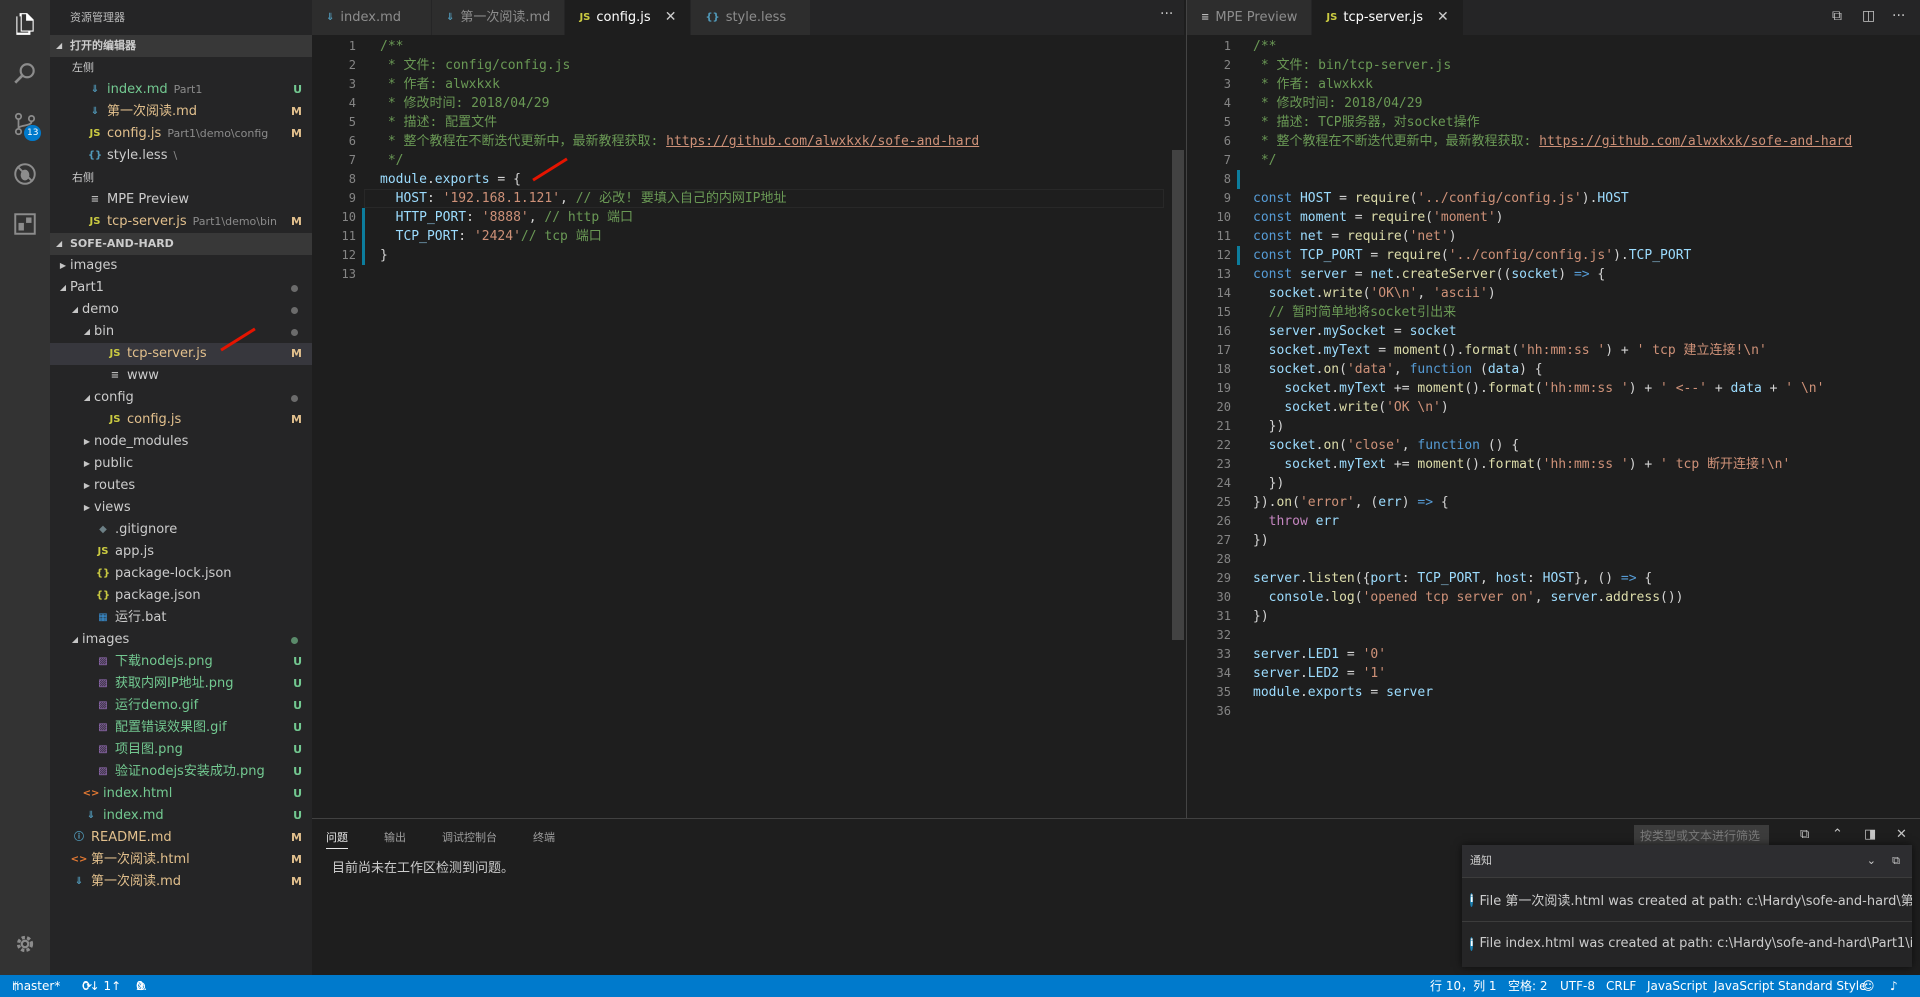 The width and height of the screenshot is (1920, 997). Describe the element at coordinates (1790, 986) in the screenshot. I see `linter-status: JavaScript Standard Style` at that location.